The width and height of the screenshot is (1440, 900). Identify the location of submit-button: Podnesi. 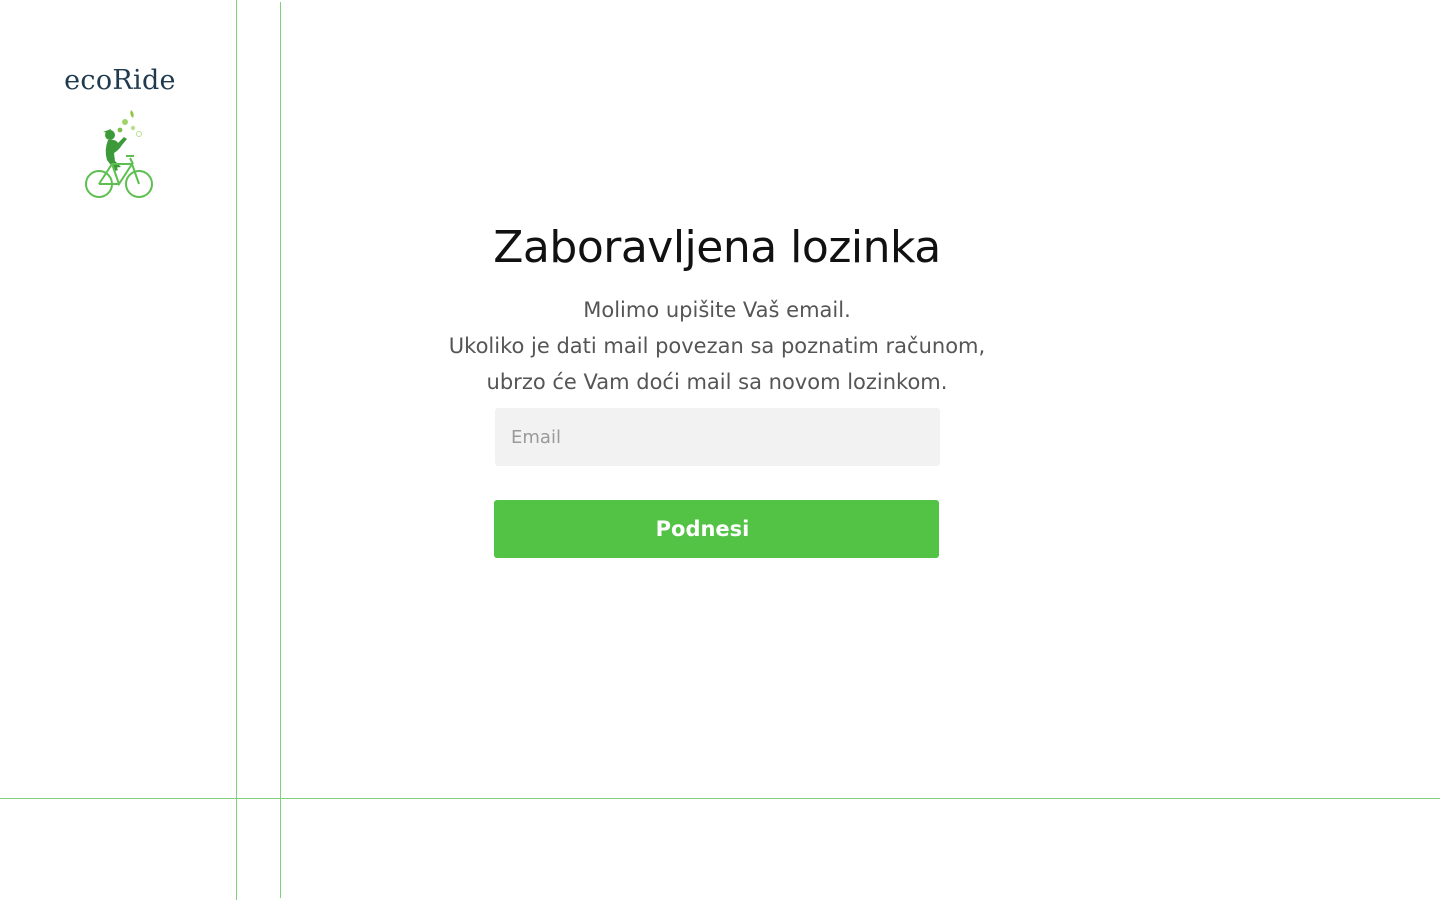
(716, 529).